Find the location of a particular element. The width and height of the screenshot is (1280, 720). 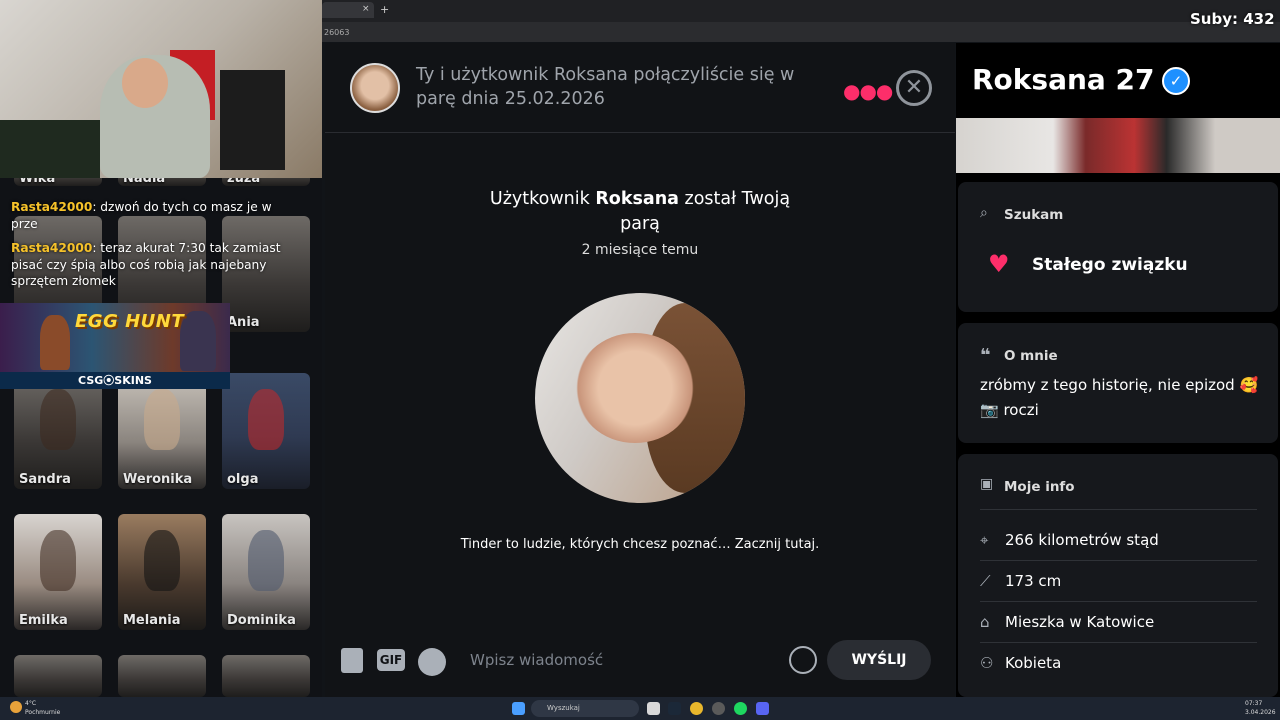

card-emilka: Emilka is located at coordinates (58, 572).